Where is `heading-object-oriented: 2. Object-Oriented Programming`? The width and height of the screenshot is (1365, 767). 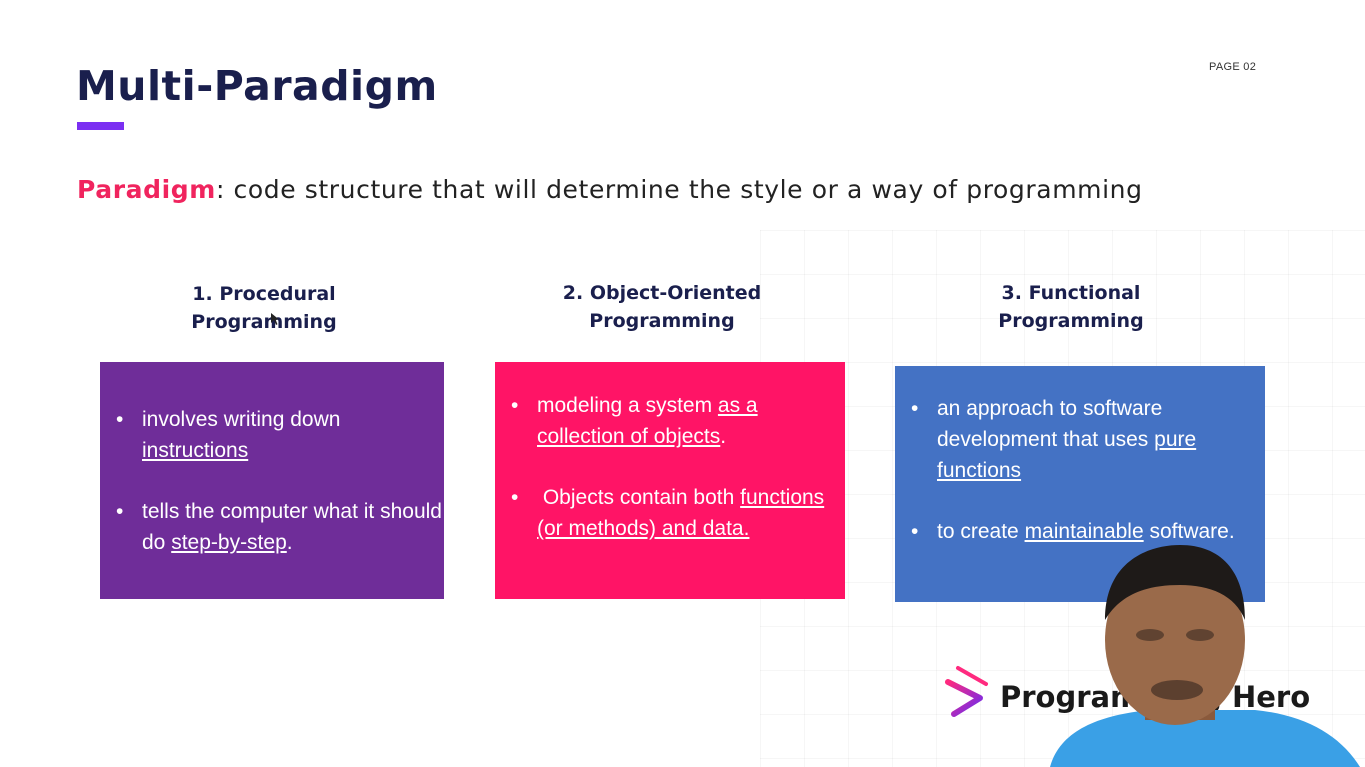
heading-object-oriented: 2. Object-Oriented Programming is located at coordinates (662, 307).